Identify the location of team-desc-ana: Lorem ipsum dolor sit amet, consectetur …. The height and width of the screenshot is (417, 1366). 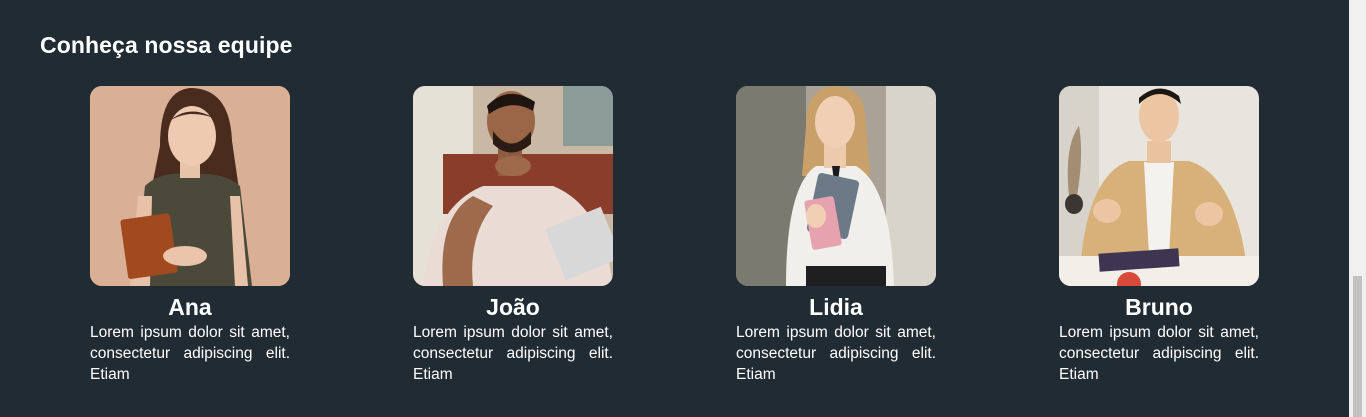
(190, 353).